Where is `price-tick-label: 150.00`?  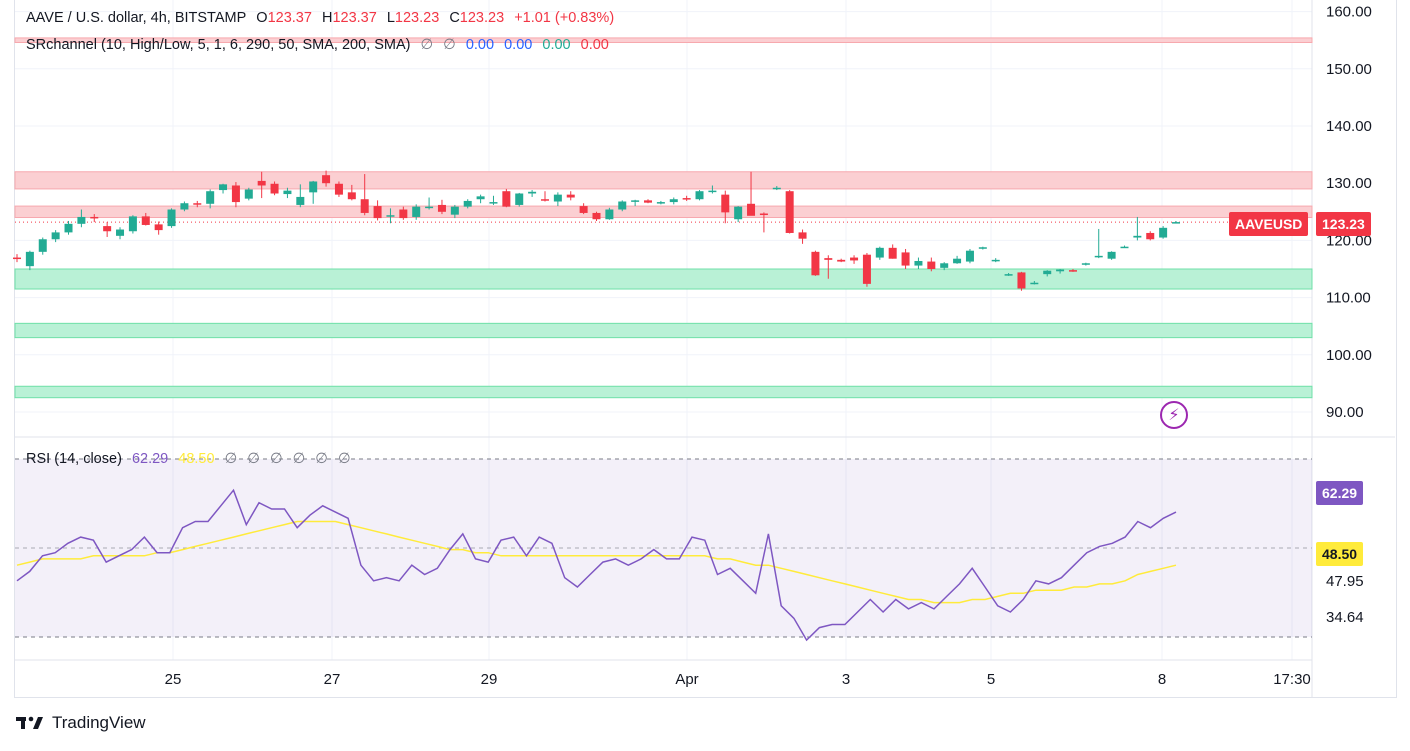
price-tick-label: 150.00 is located at coordinates (1349, 69).